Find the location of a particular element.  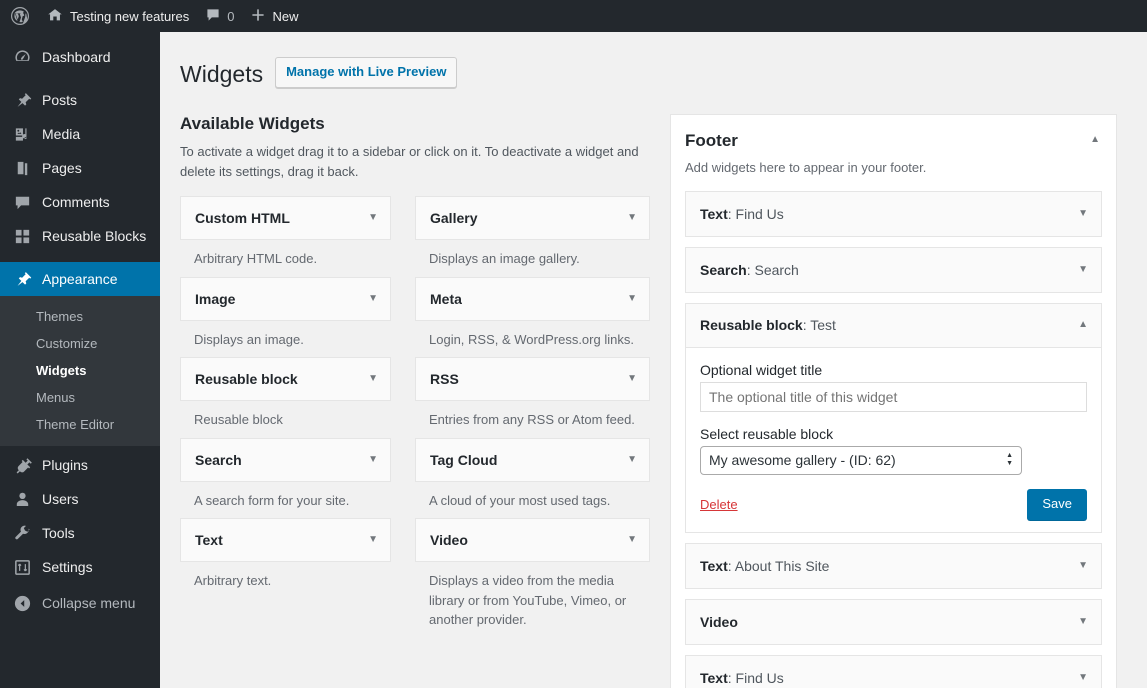

widget-header: Video ▼ is located at coordinates (893, 622).